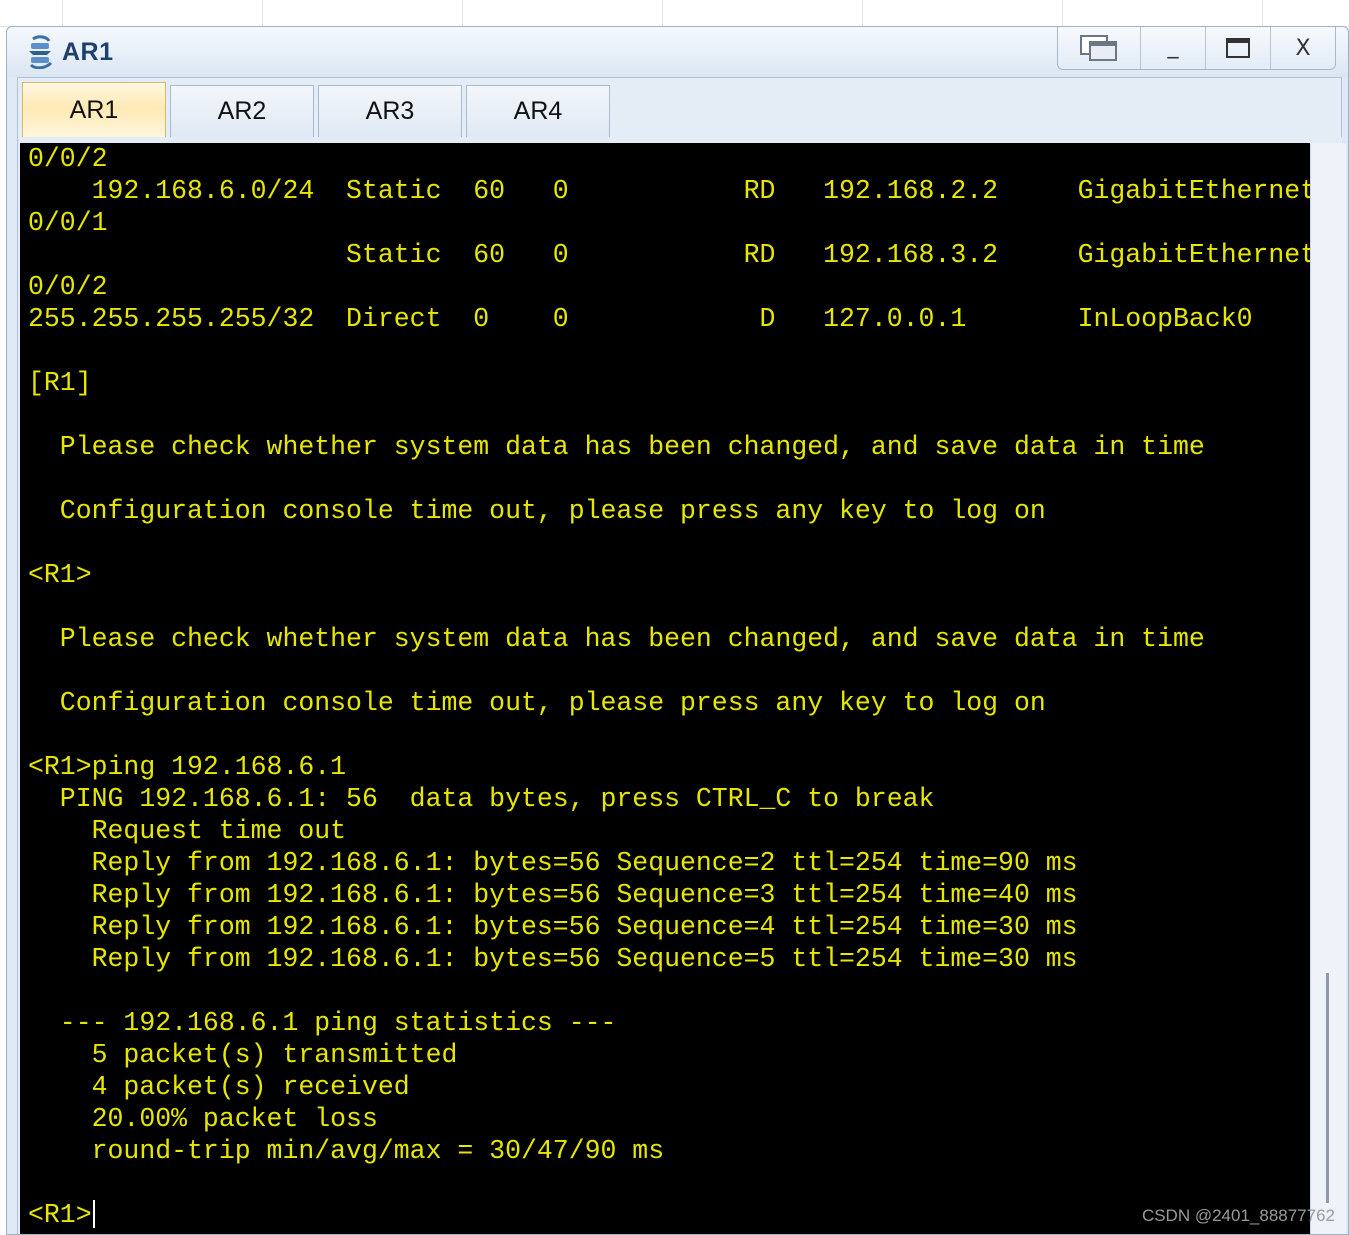 The image size is (1349, 1235). I want to click on console-line: [R1], so click(60, 383).